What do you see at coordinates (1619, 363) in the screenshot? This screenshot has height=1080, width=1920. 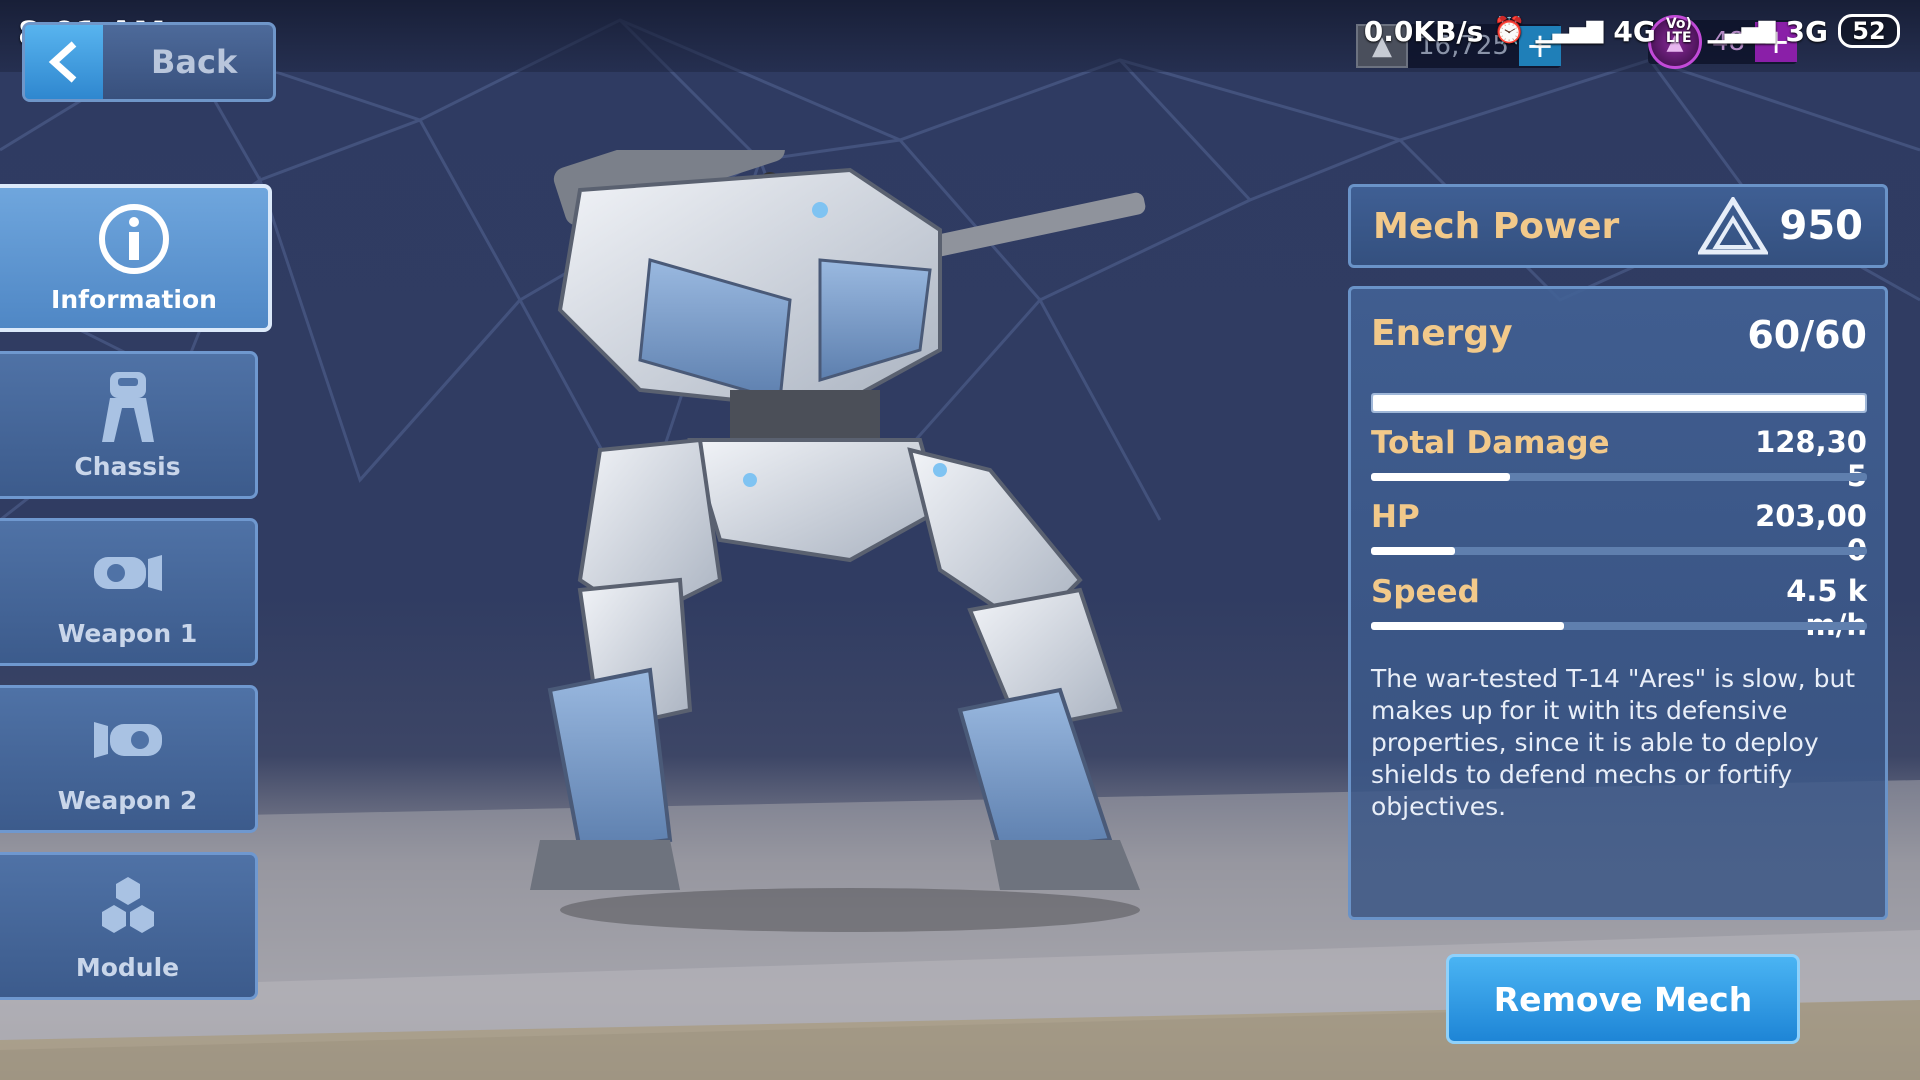 I see `energy-stat: Energy 60/60` at bounding box center [1619, 363].